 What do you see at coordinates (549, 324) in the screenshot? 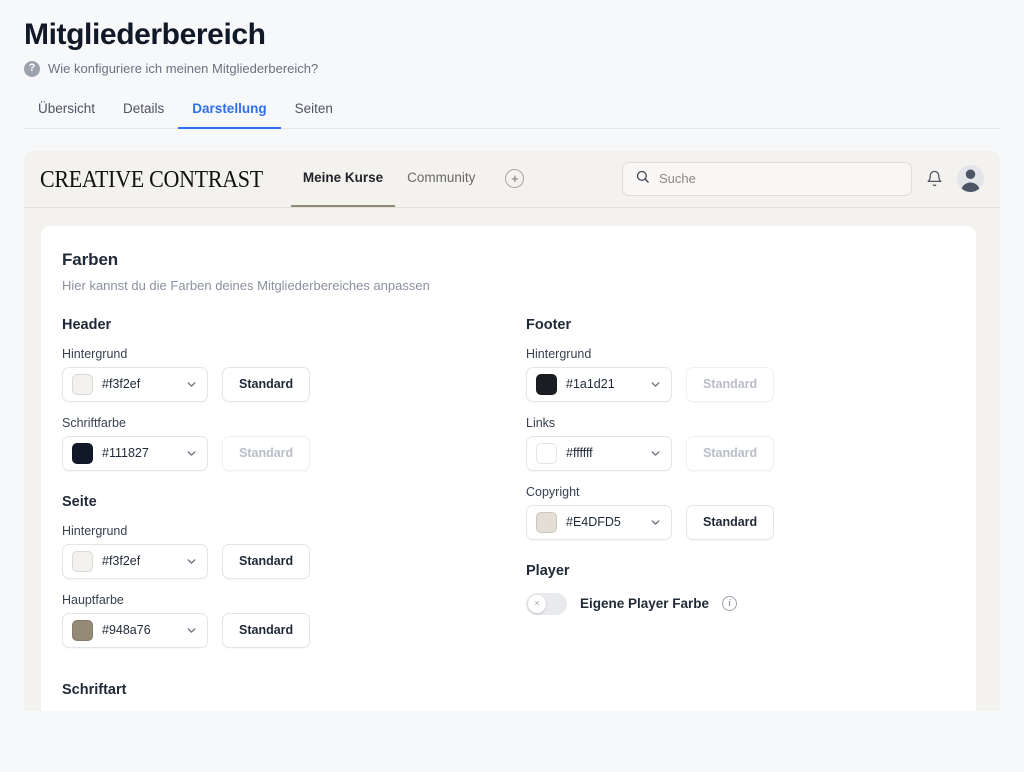
I see `group-title-footer: Footer` at bounding box center [549, 324].